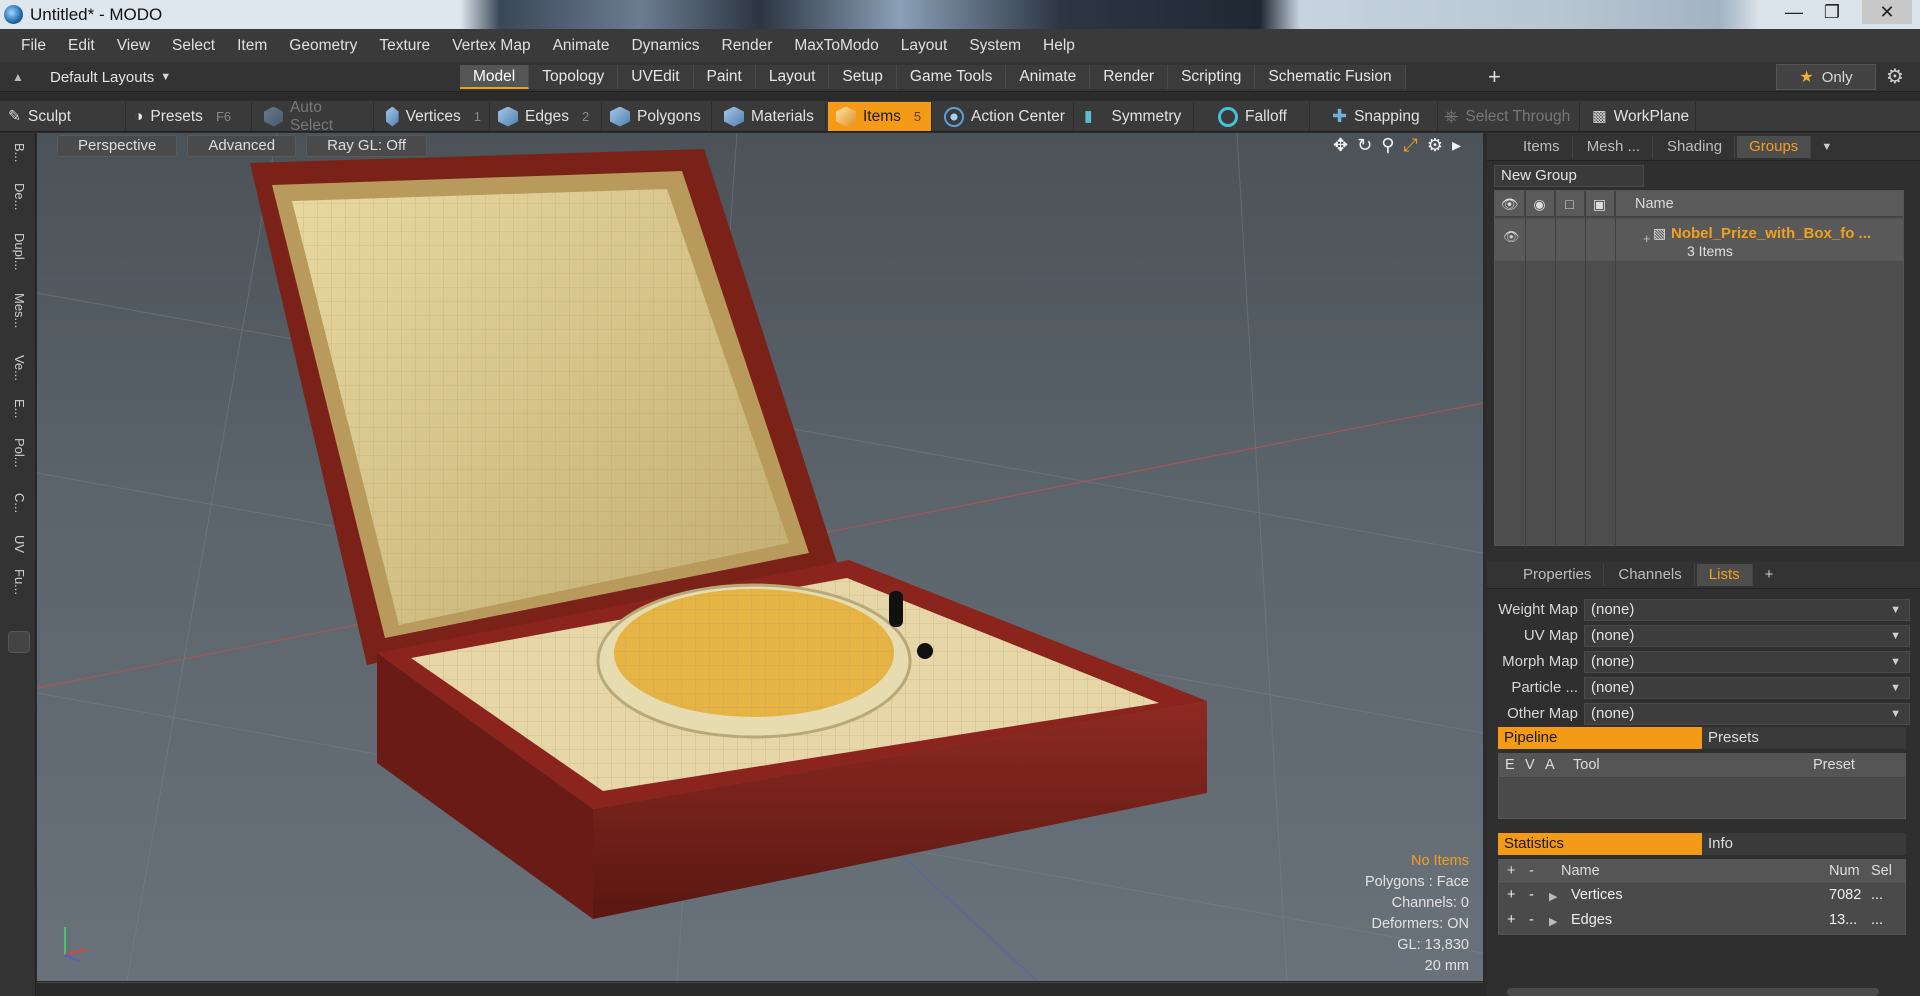 This screenshot has width=1920, height=996. Describe the element at coordinates (252, 46) in the screenshot. I see `menu-item: Item` at that location.